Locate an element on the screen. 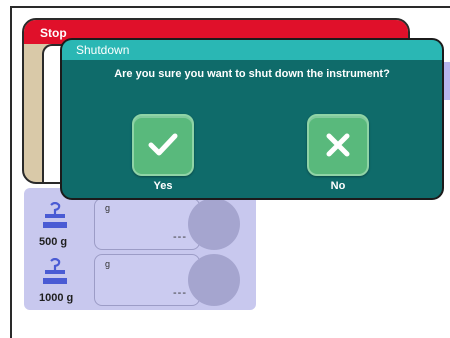 The height and width of the screenshot is (338, 450). weight-label: 1000 g is located at coordinates (56, 298).